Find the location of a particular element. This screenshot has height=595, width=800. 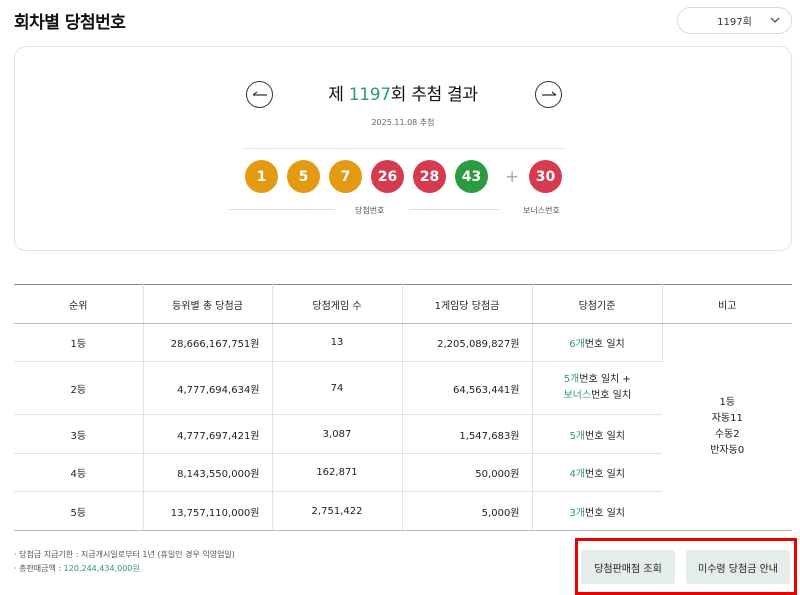

draw-date: 2025.11.08 추첨 is located at coordinates (403, 122).